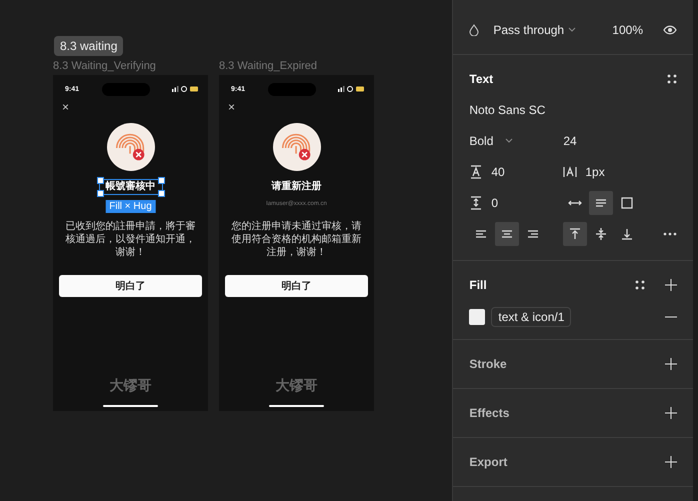 This screenshot has width=698, height=501. What do you see at coordinates (627, 30) in the screenshot?
I see `opacity-value: 100%` at bounding box center [627, 30].